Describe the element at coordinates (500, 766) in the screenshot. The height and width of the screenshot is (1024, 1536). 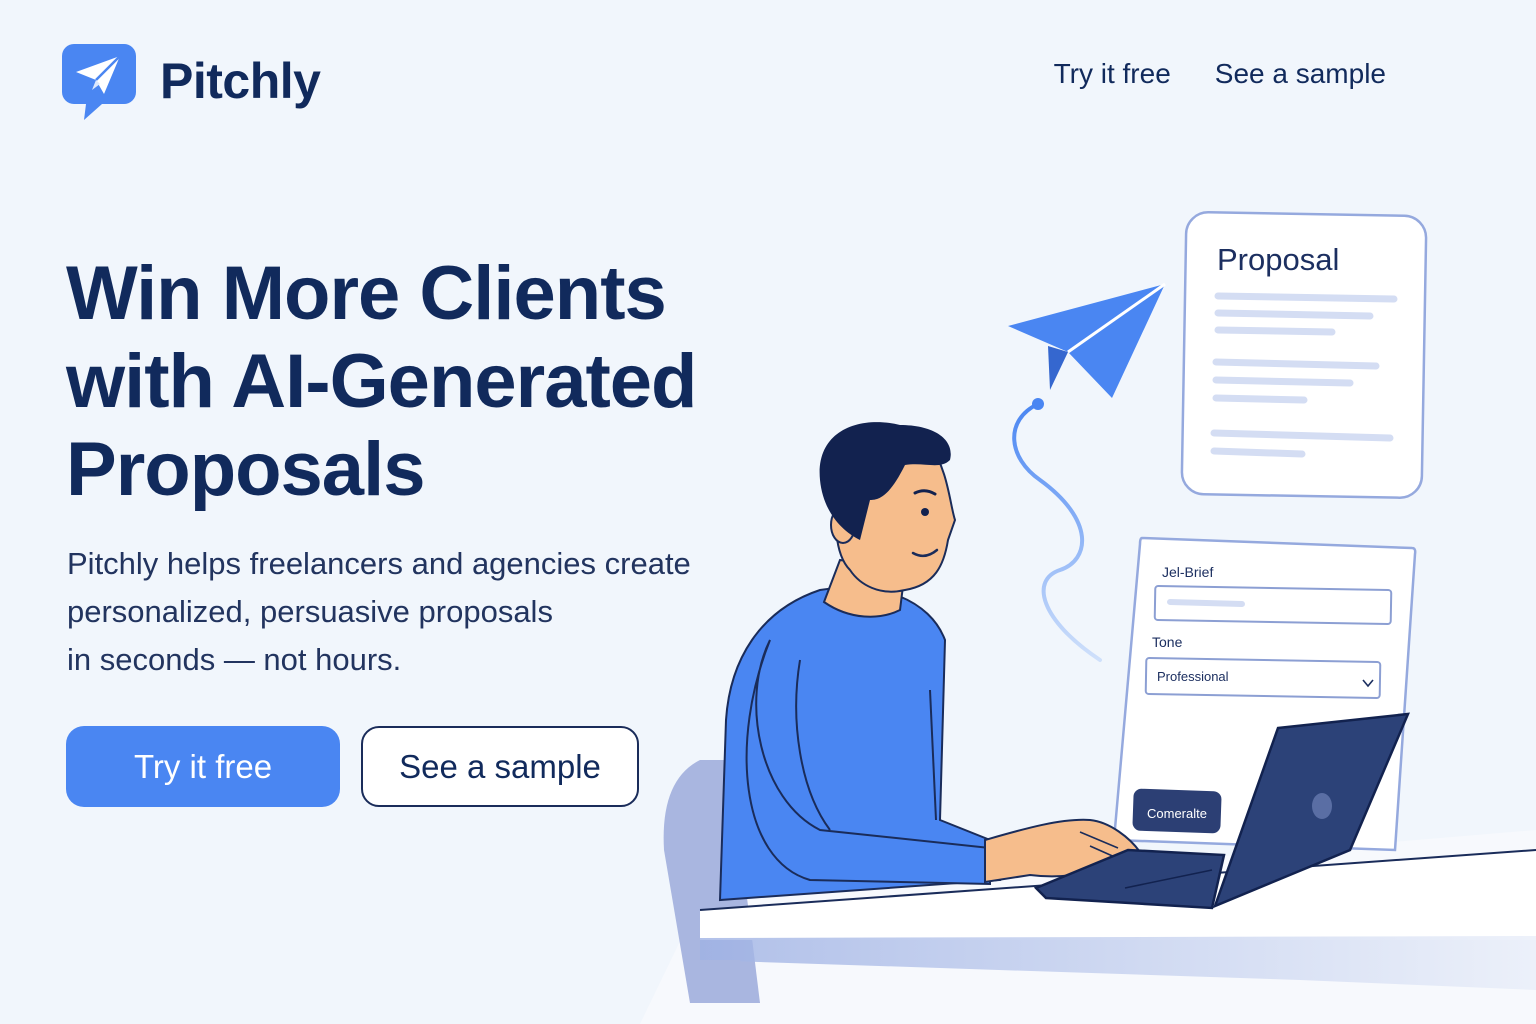
I see `see-sample-button: See a sample` at that location.